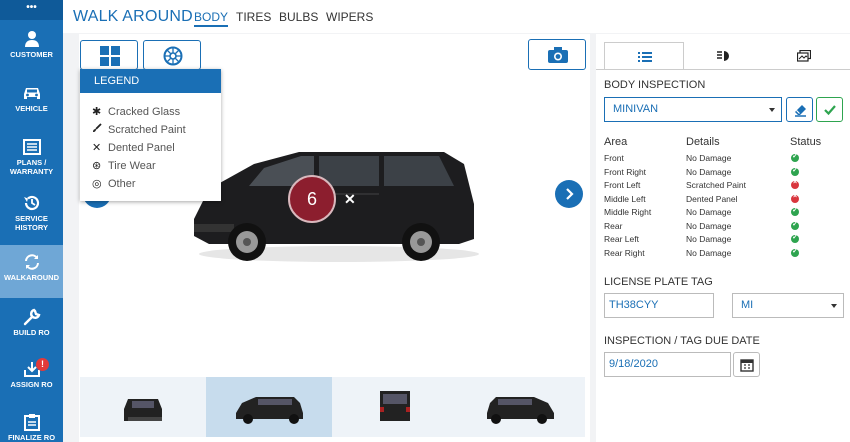 The width and height of the screenshot is (850, 442). What do you see at coordinates (150, 81) in the screenshot?
I see `legend-title: LEGEND` at bounding box center [150, 81].